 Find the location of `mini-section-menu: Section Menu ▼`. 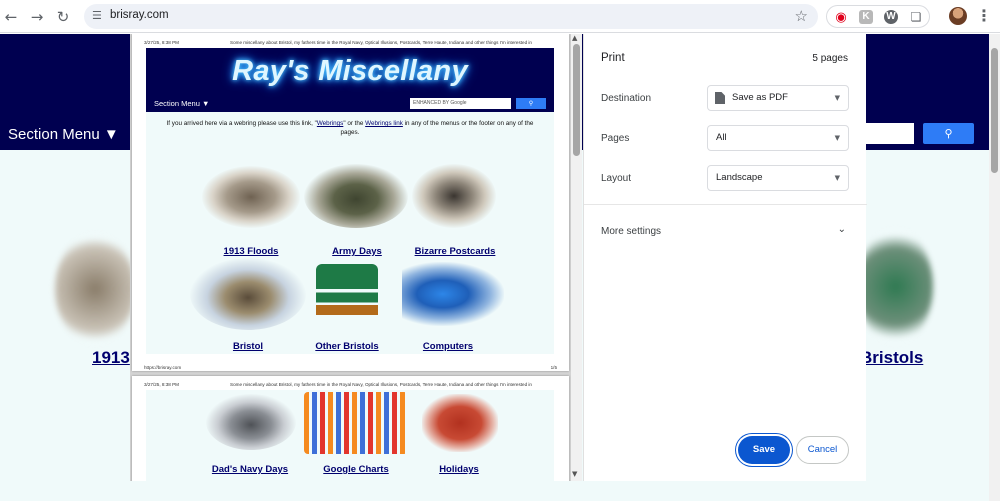

mini-section-menu: Section Menu ▼ is located at coordinates (182, 103).